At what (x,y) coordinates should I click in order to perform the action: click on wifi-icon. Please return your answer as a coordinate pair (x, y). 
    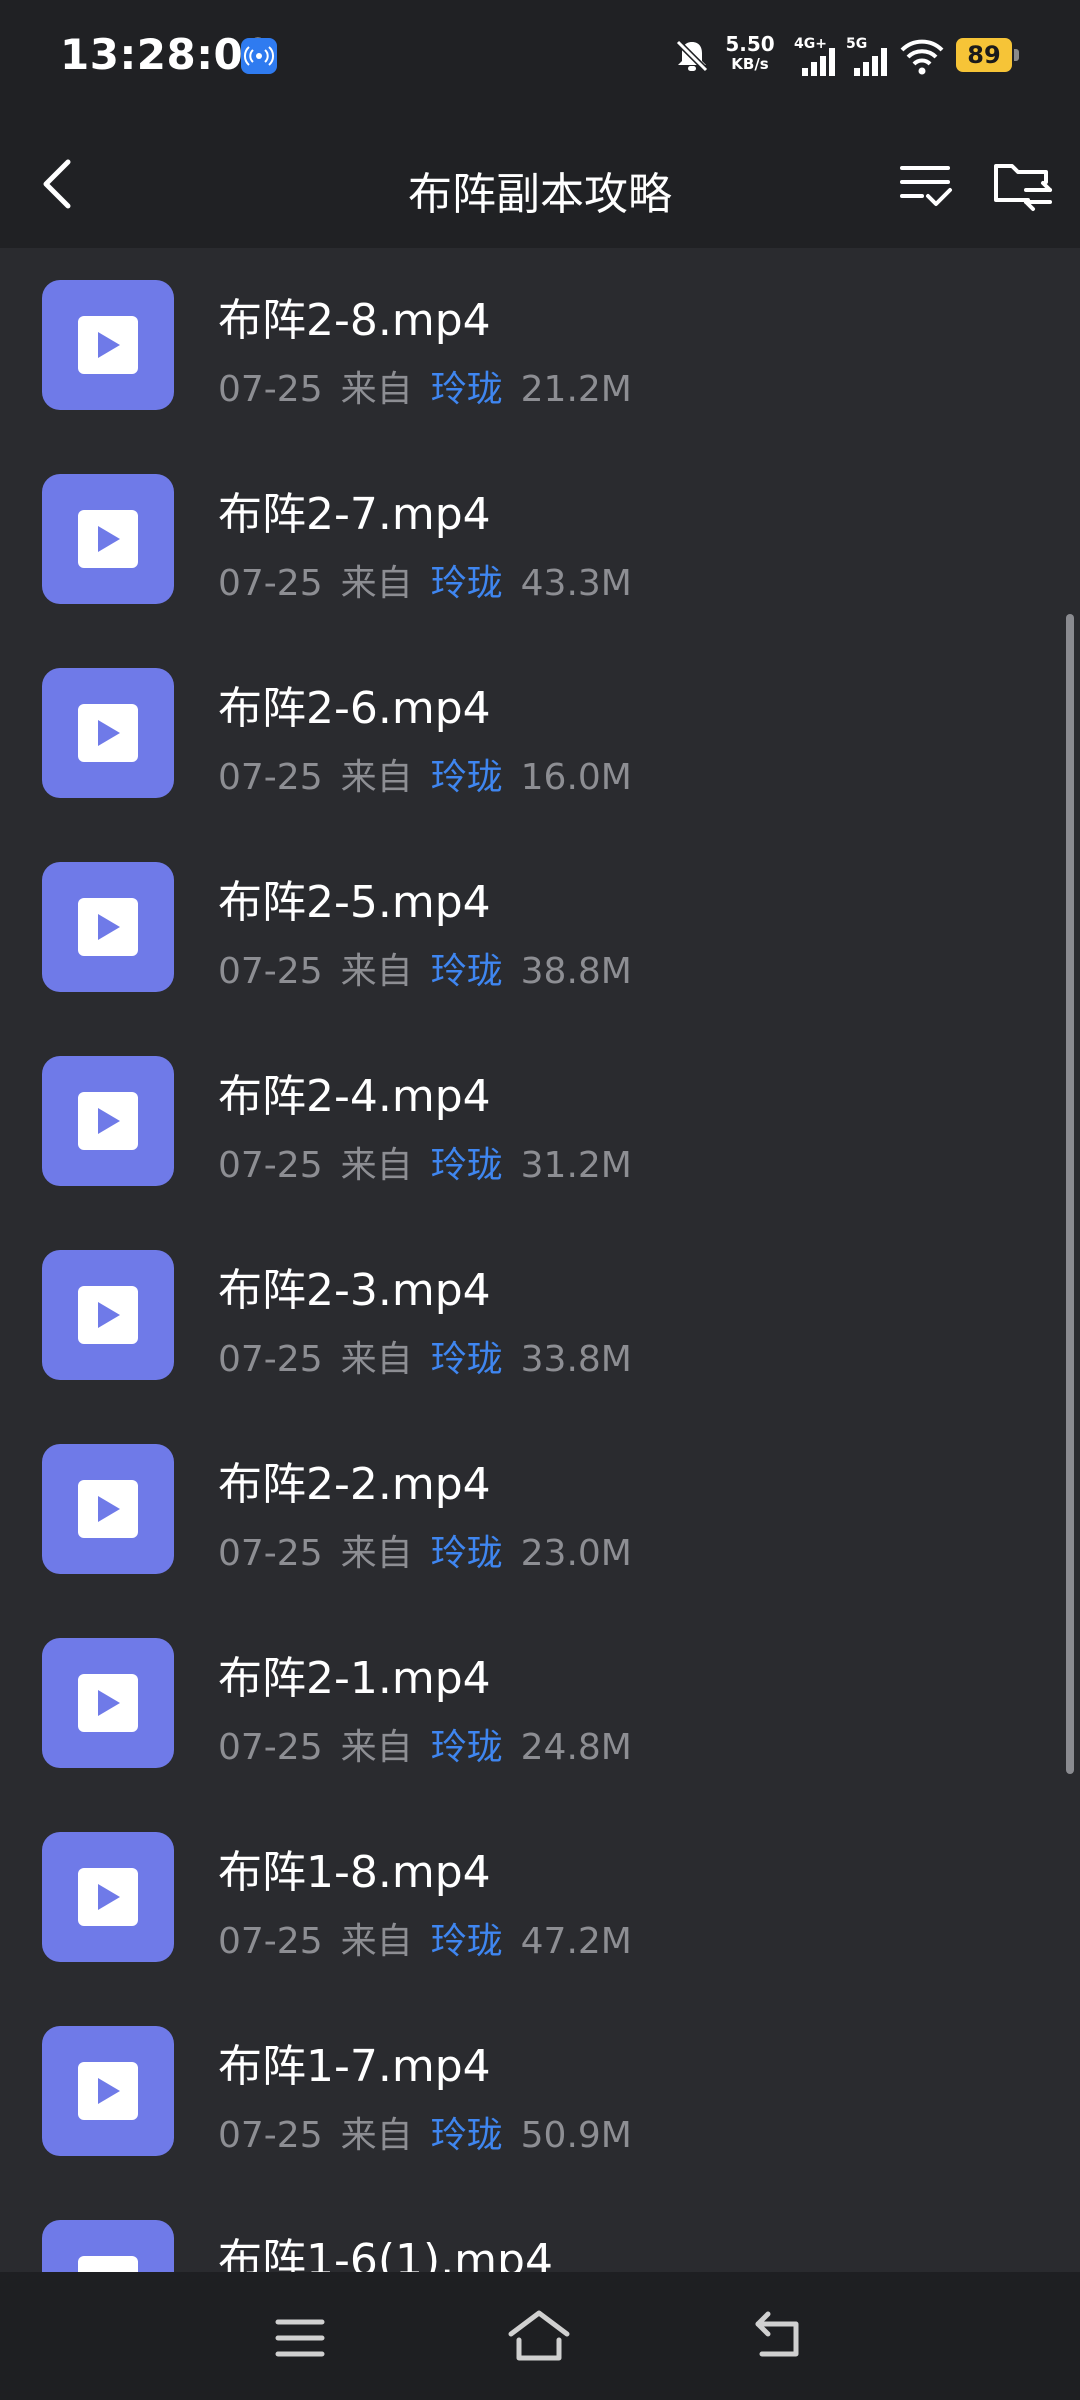
    Looking at the image, I should click on (922, 56).